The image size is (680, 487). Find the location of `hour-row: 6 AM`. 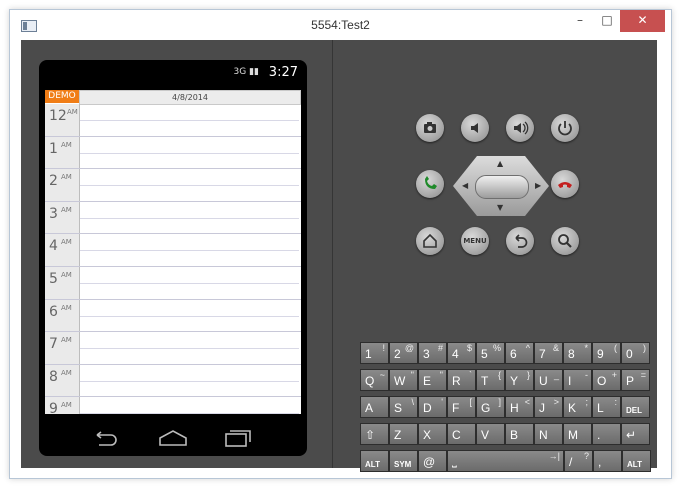

hour-row: 6 AM is located at coordinates (173, 316).